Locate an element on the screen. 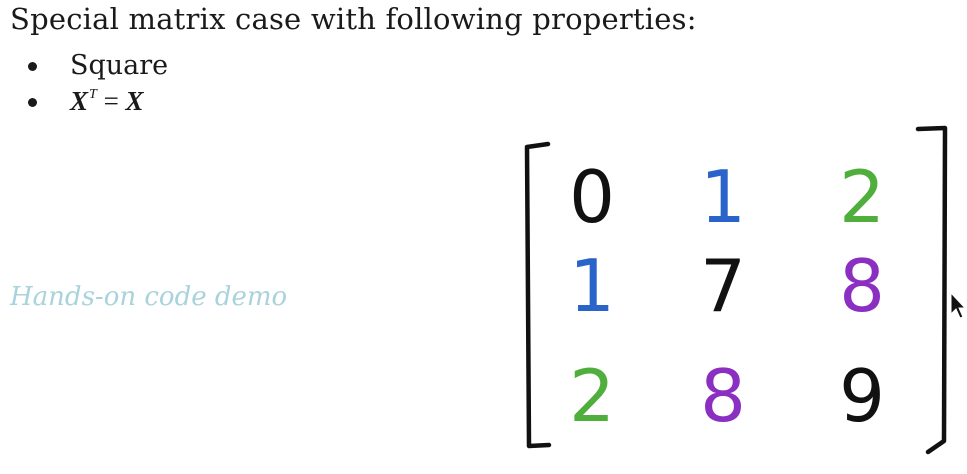  right-bracket-icon is located at coordinates (931, 290).